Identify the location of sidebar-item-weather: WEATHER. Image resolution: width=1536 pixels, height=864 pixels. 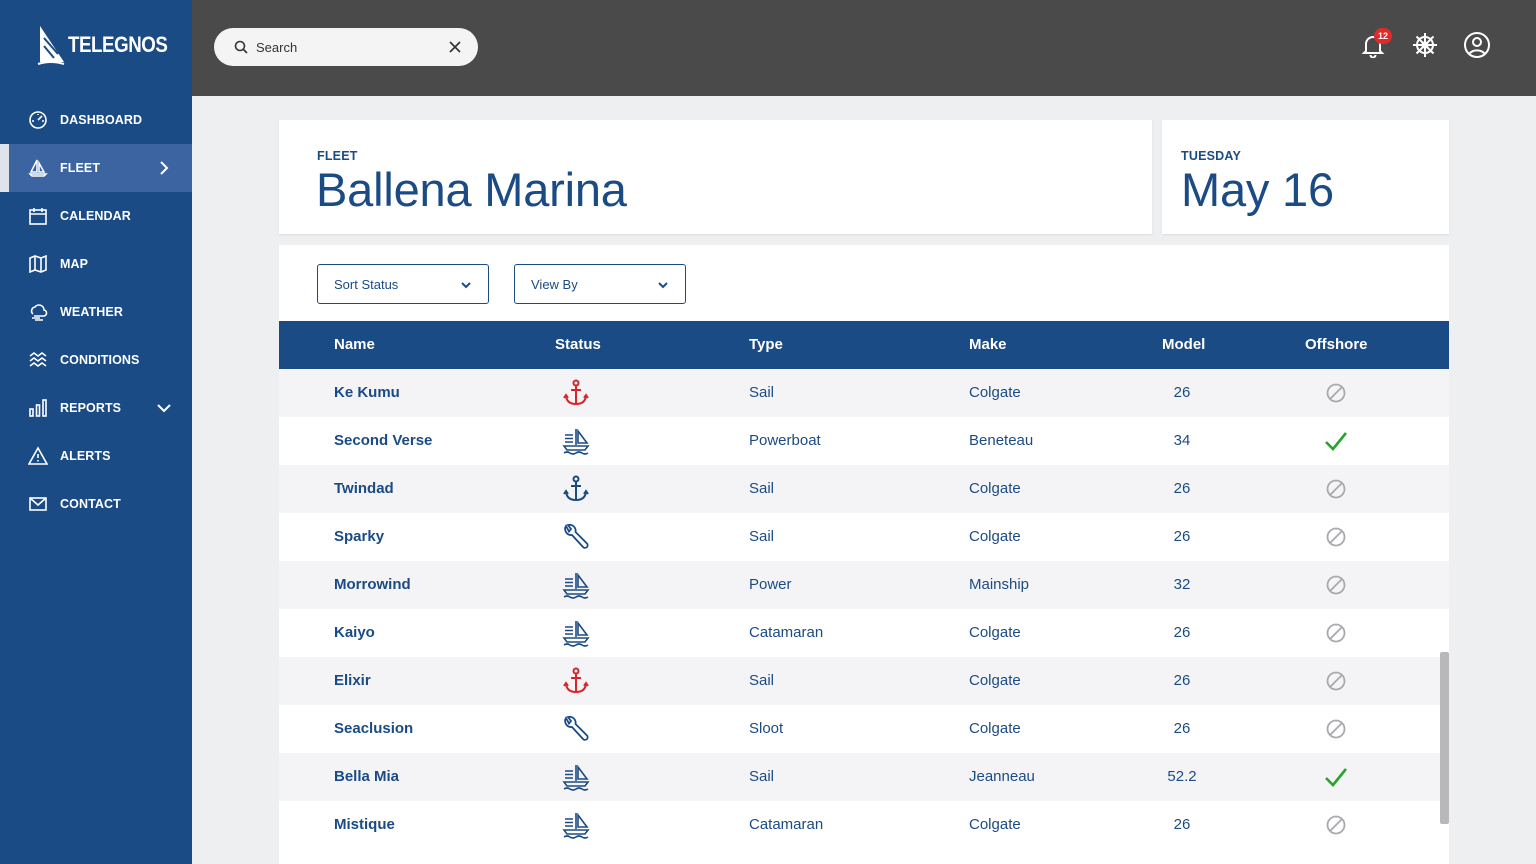
(96, 312).